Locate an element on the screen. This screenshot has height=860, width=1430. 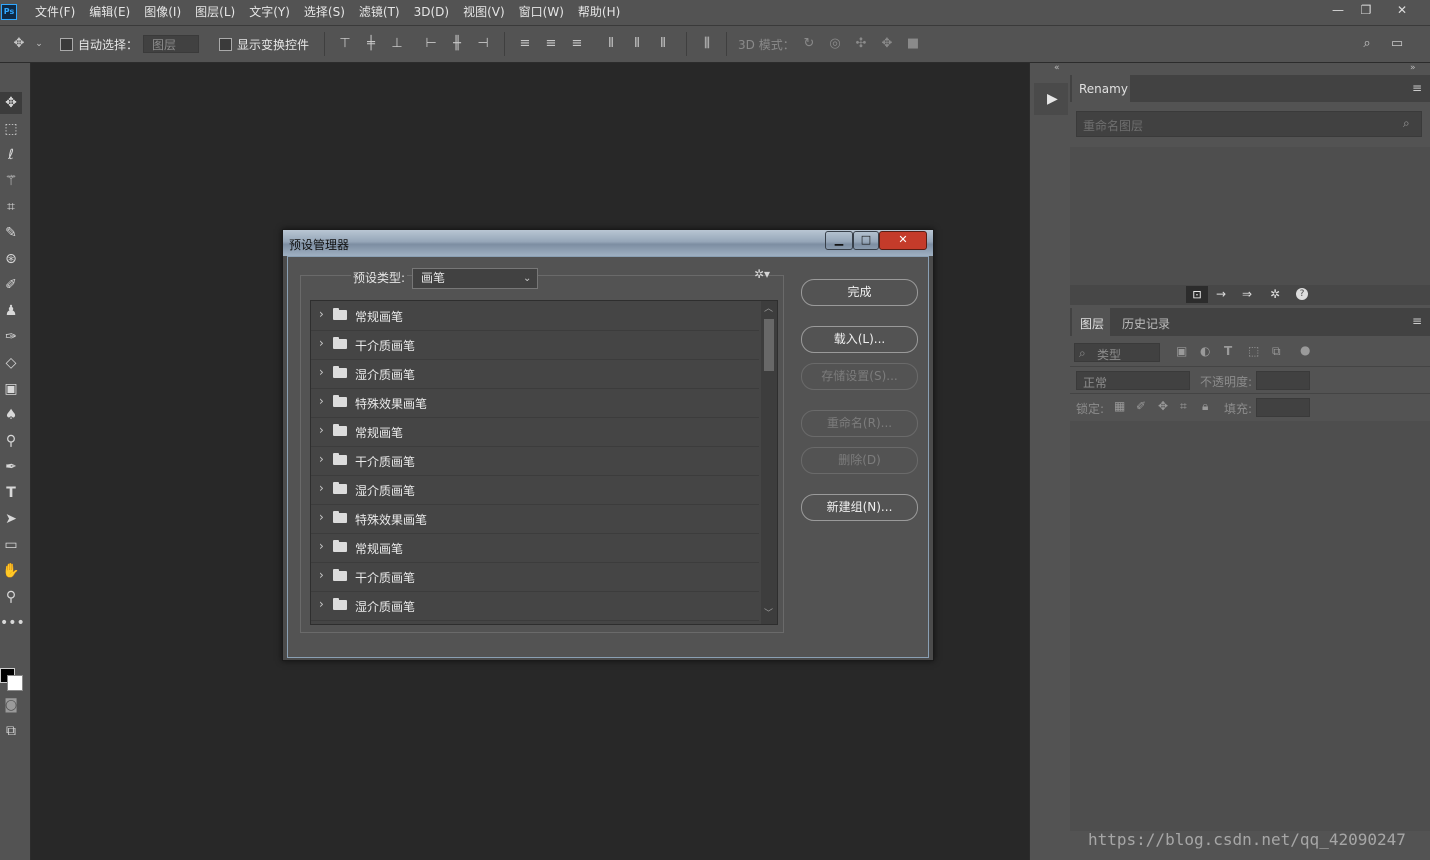
3d-scale-icon: ■ is located at coordinates (913, 44).